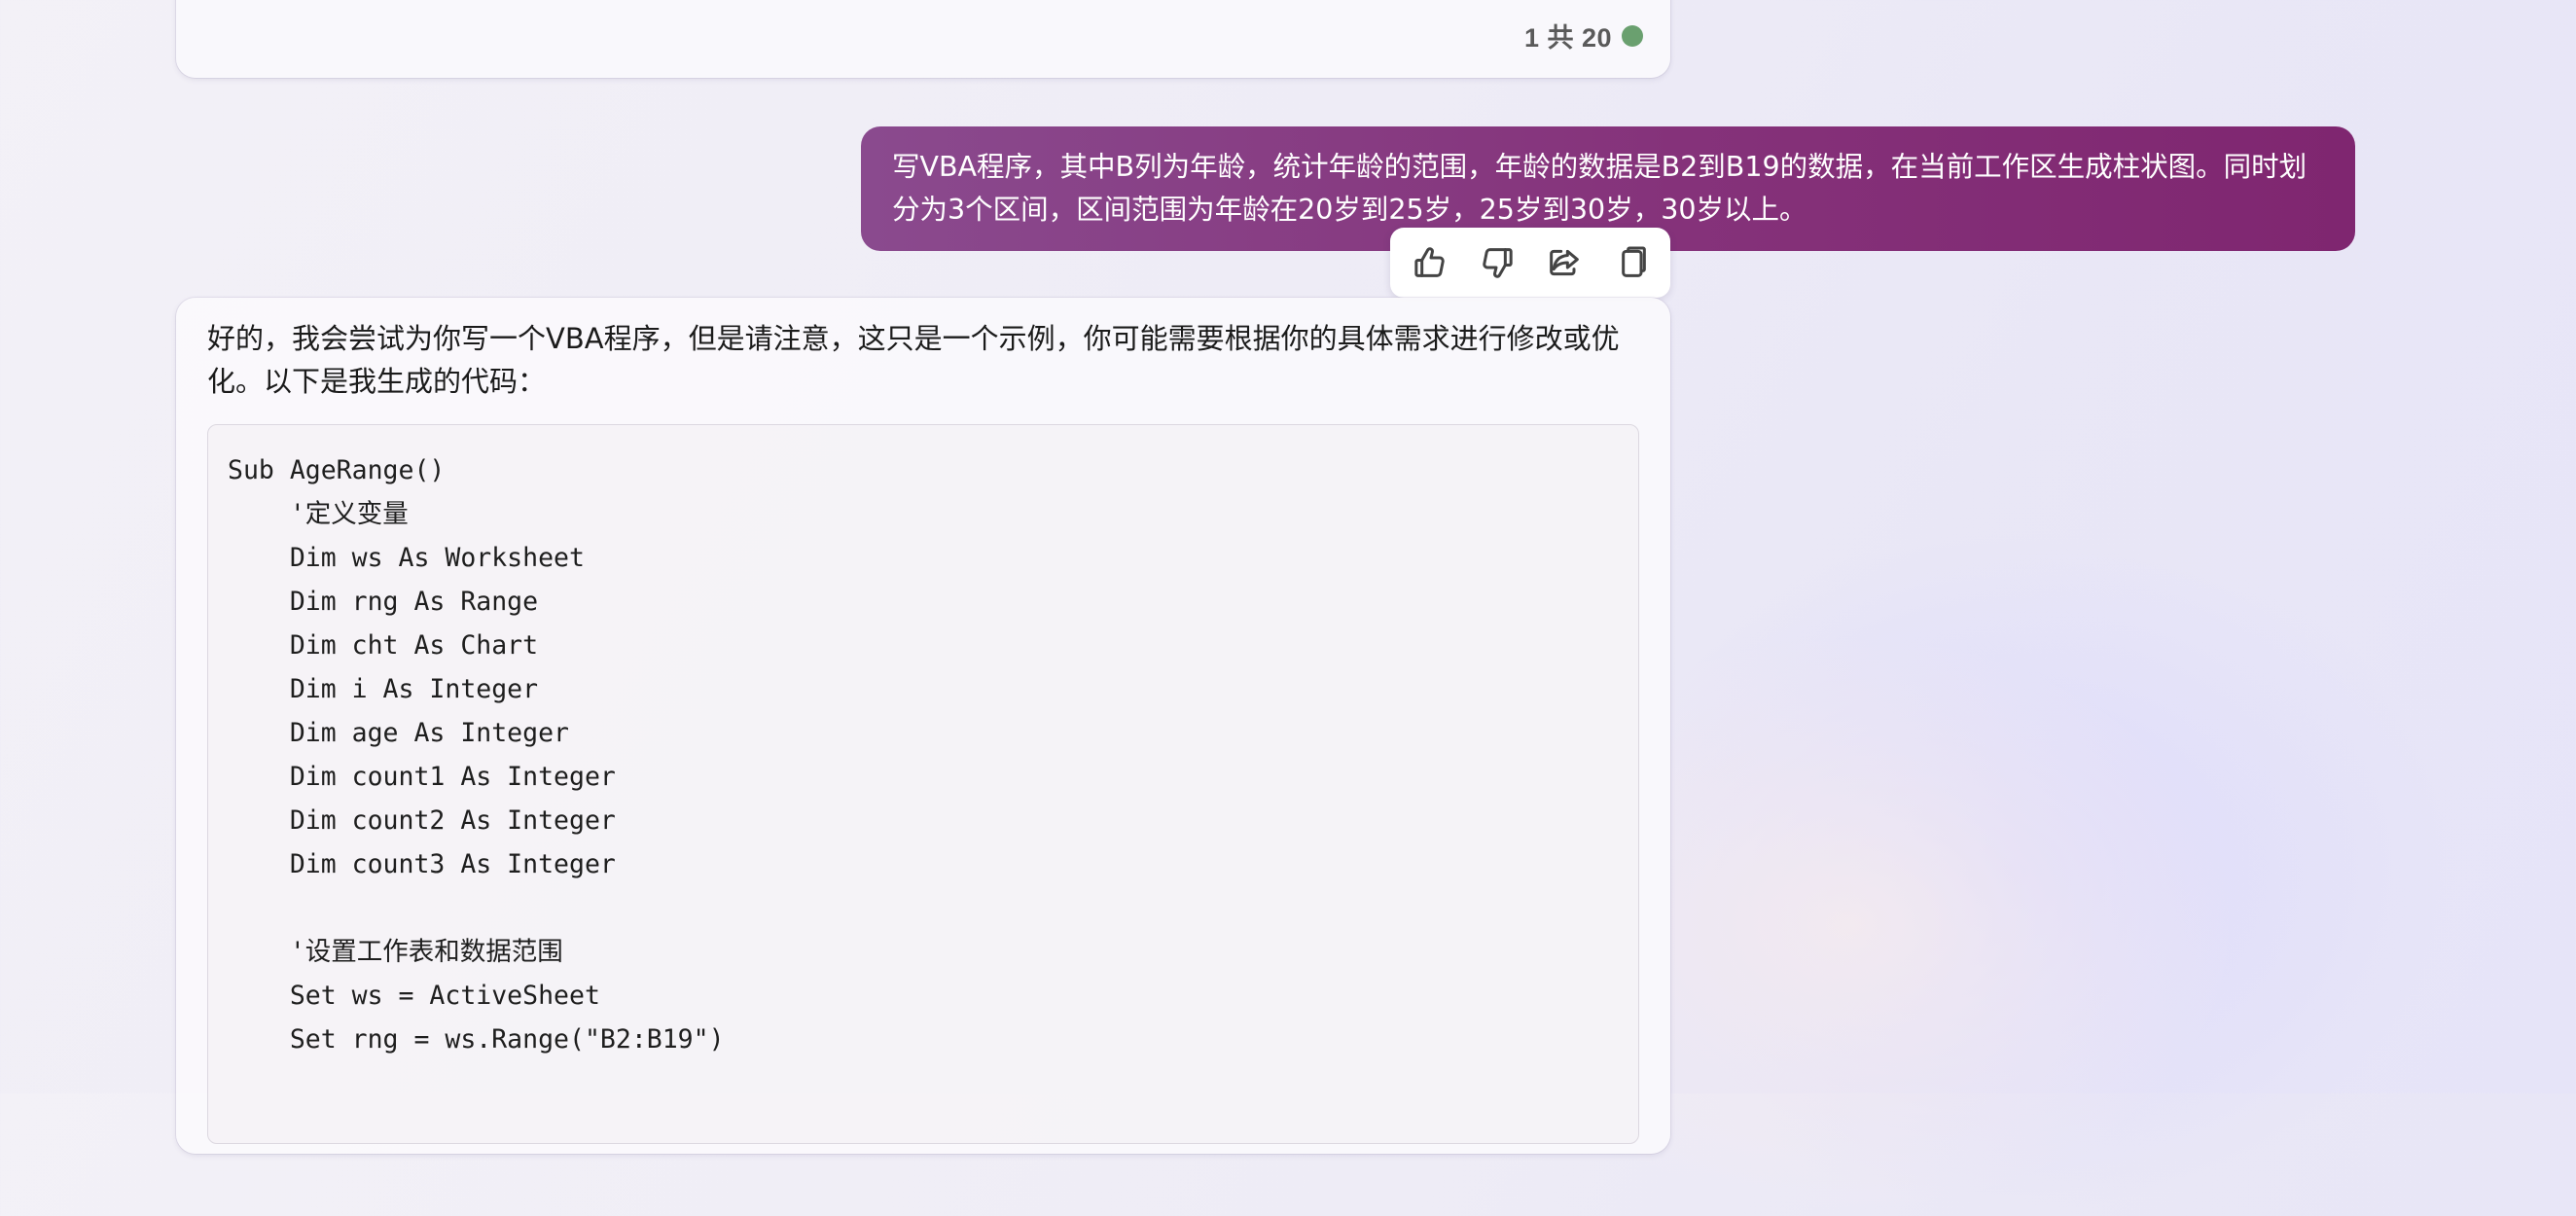 Image resolution: width=2576 pixels, height=1216 pixels. What do you see at coordinates (1567, 38) in the screenshot?
I see `turn-counter-label: 1 共 20` at bounding box center [1567, 38].